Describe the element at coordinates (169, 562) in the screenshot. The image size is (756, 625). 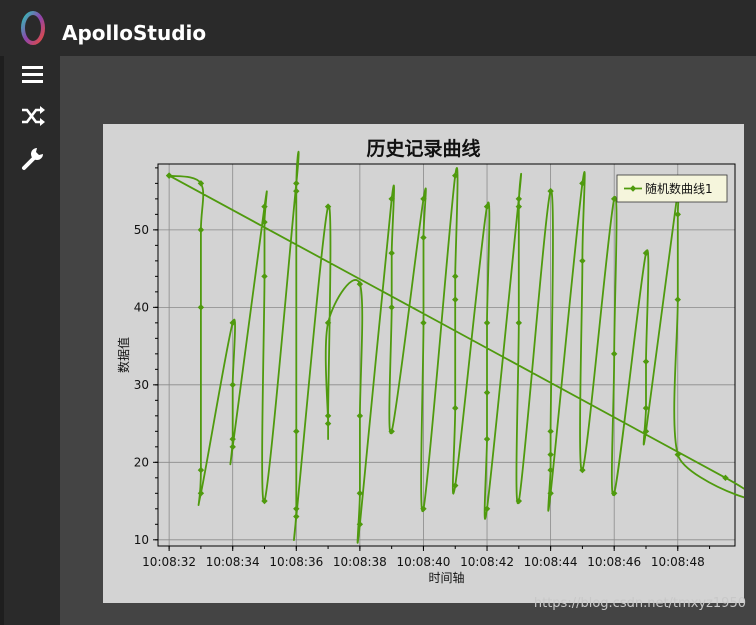
I see `x-tick-label: 10:08:32` at that location.